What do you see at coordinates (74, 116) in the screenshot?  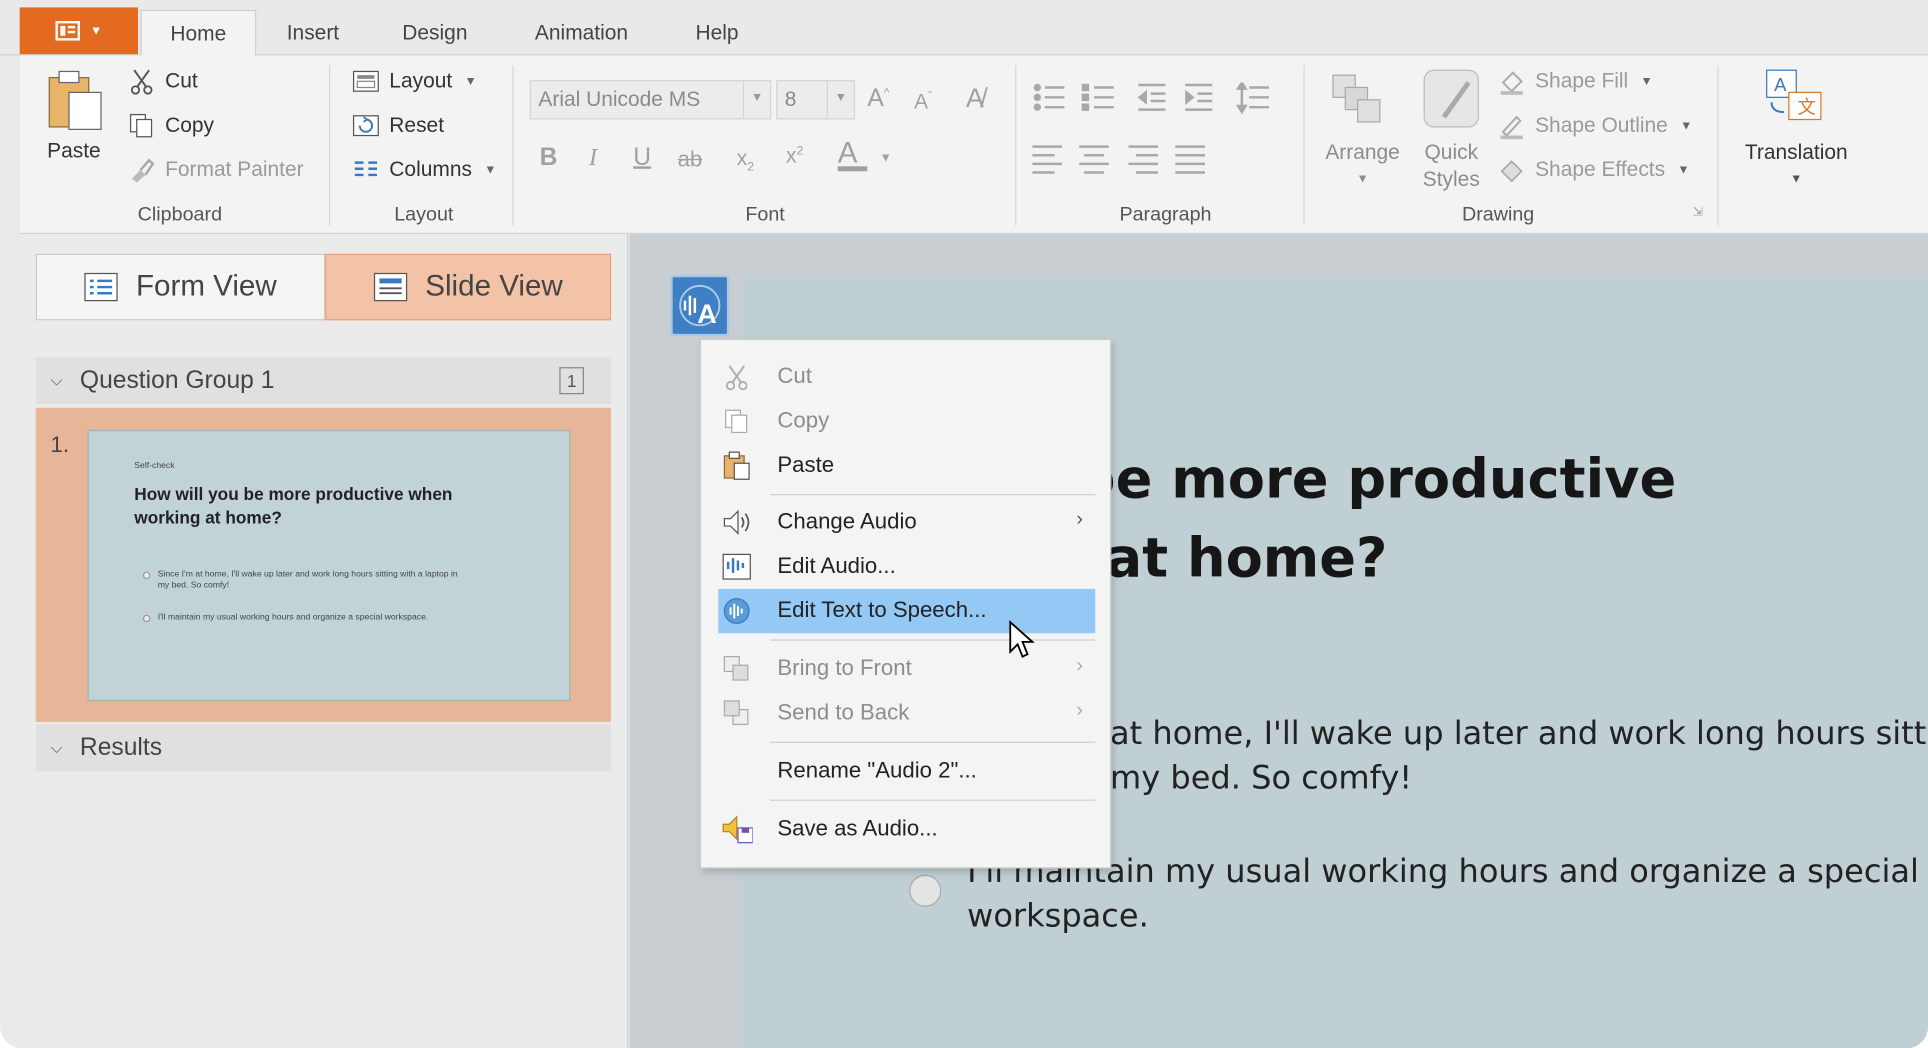 I see `paste-button: Paste` at bounding box center [74, 116].